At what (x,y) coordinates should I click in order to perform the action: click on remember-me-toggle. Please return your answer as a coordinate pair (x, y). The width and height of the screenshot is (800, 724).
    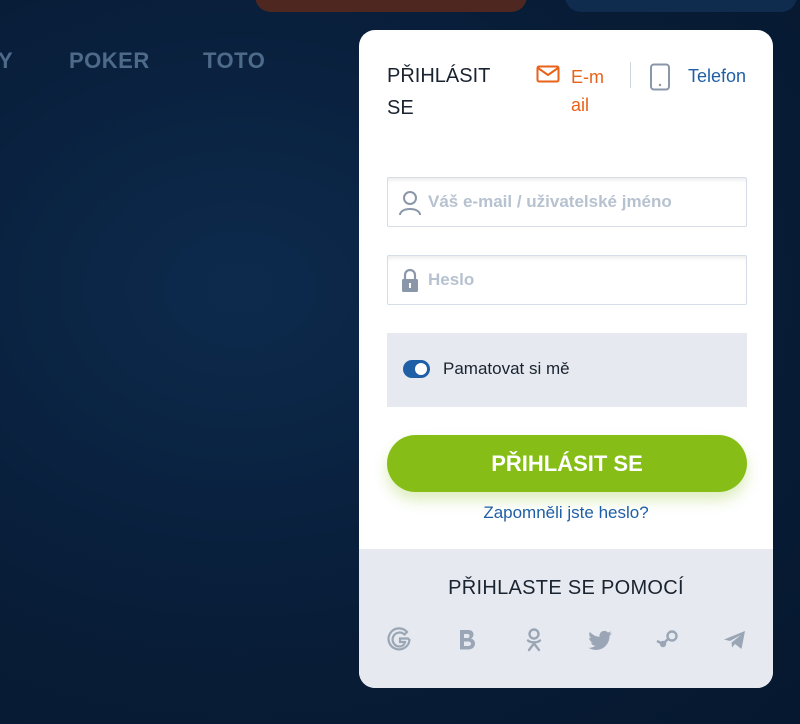
    Looking at the image, I should click on (416, 369).